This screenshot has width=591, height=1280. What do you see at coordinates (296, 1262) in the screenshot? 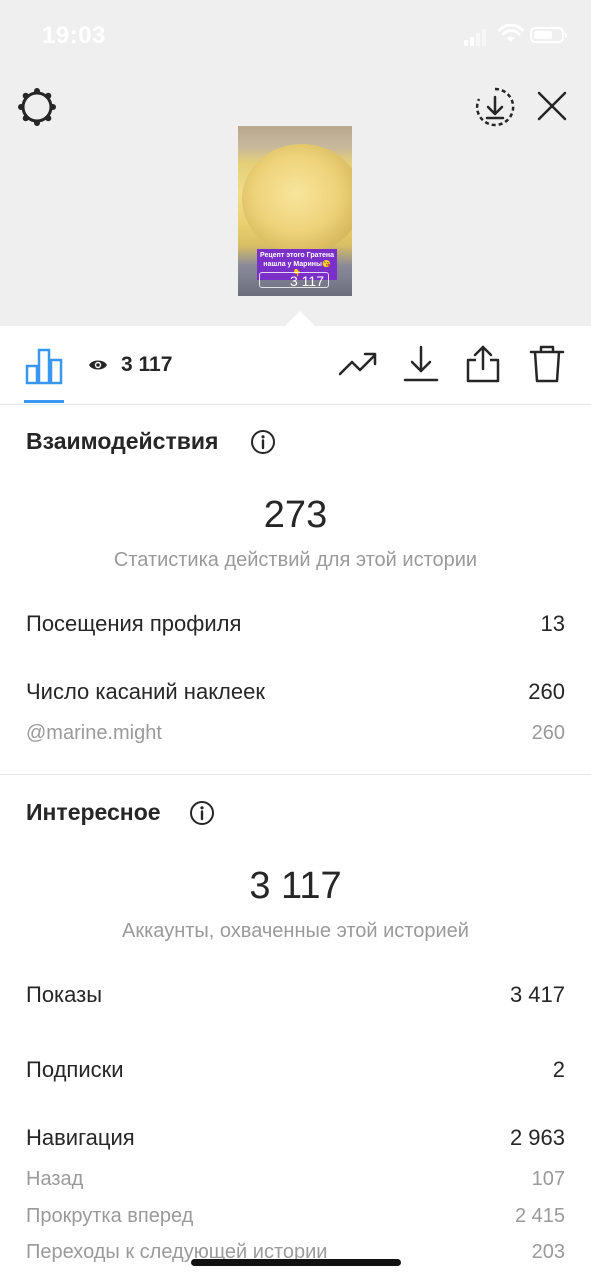
I see `home-indicator` at bounding box center [296, 1262].